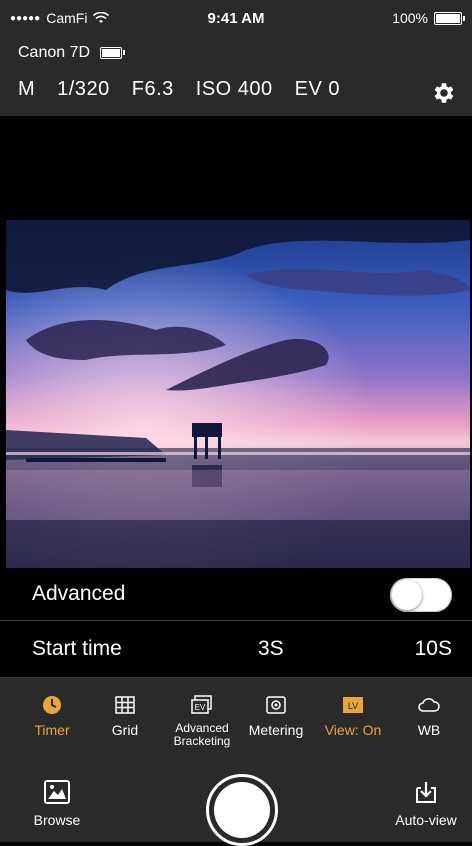 This screenshot has height=846, width=472. Describe the element at coordinates (426, 804) in the screenshot. I see `auto-view-button: Auto-view` at that location.